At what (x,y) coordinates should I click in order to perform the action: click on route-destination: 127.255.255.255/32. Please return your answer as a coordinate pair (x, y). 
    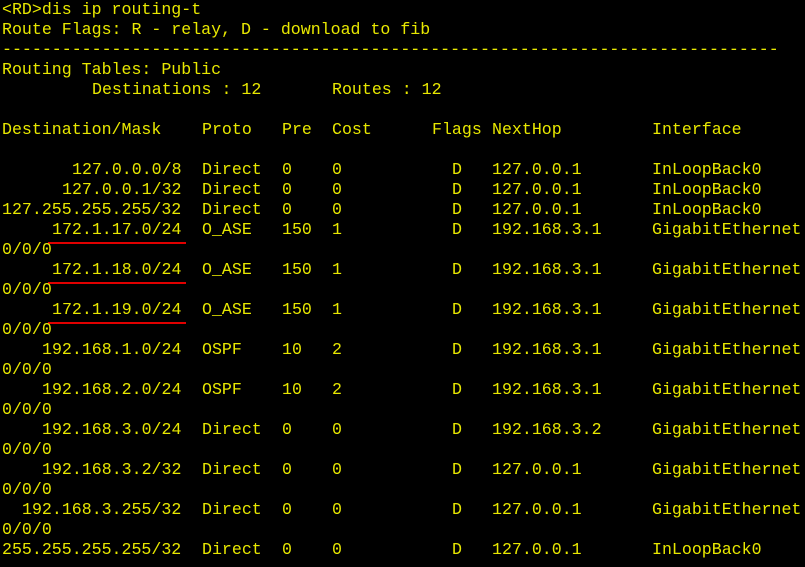
    Looking at the image, I should click on (92, 209).